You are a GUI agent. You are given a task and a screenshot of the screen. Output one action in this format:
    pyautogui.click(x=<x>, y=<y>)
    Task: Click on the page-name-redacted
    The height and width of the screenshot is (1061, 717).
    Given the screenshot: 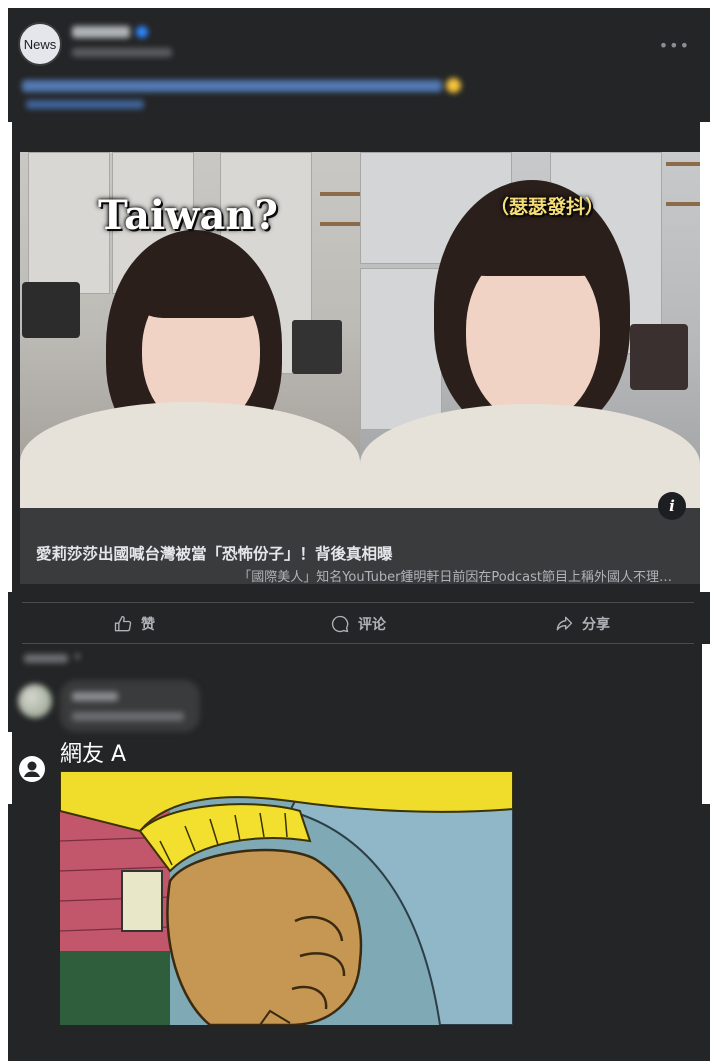 What is the action you would take?
    pyautogui.click(x=101, y=32)
    